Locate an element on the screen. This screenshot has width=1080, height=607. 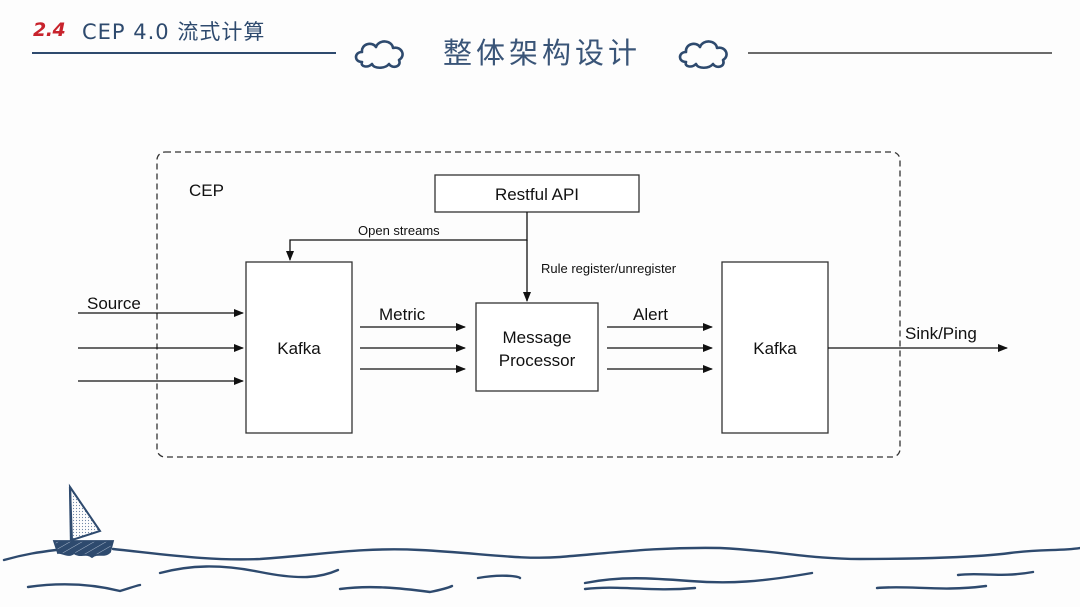
waves is located at coordinates (541, 570).